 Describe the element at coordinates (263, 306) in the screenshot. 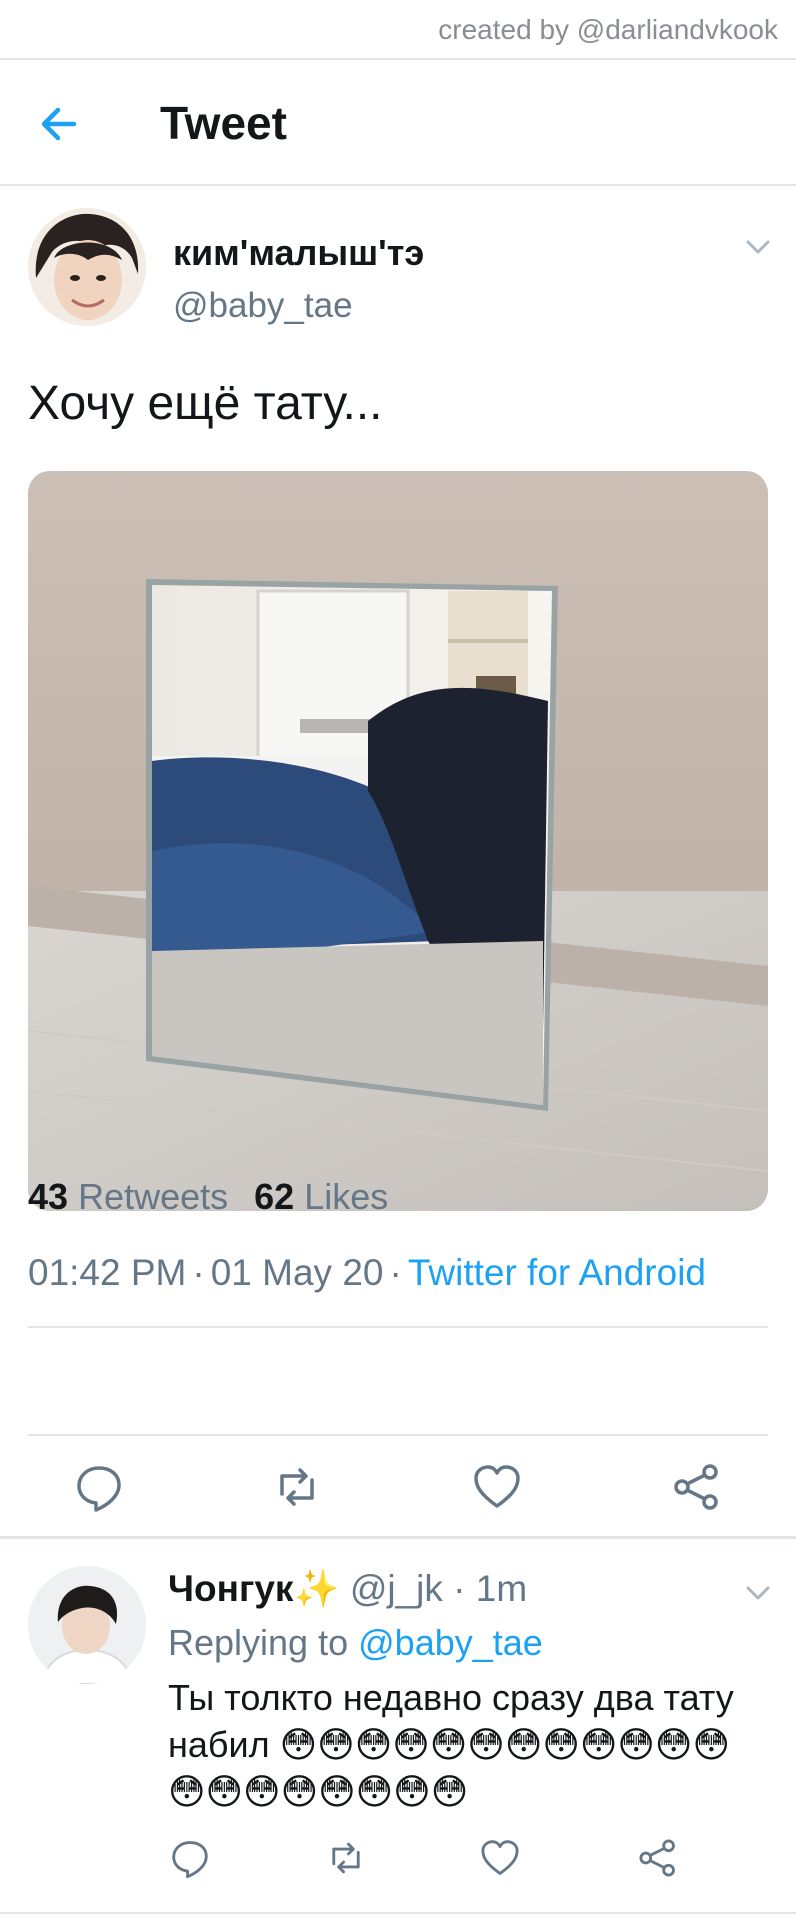

I see `user-handle: @baby_tae` at that location.